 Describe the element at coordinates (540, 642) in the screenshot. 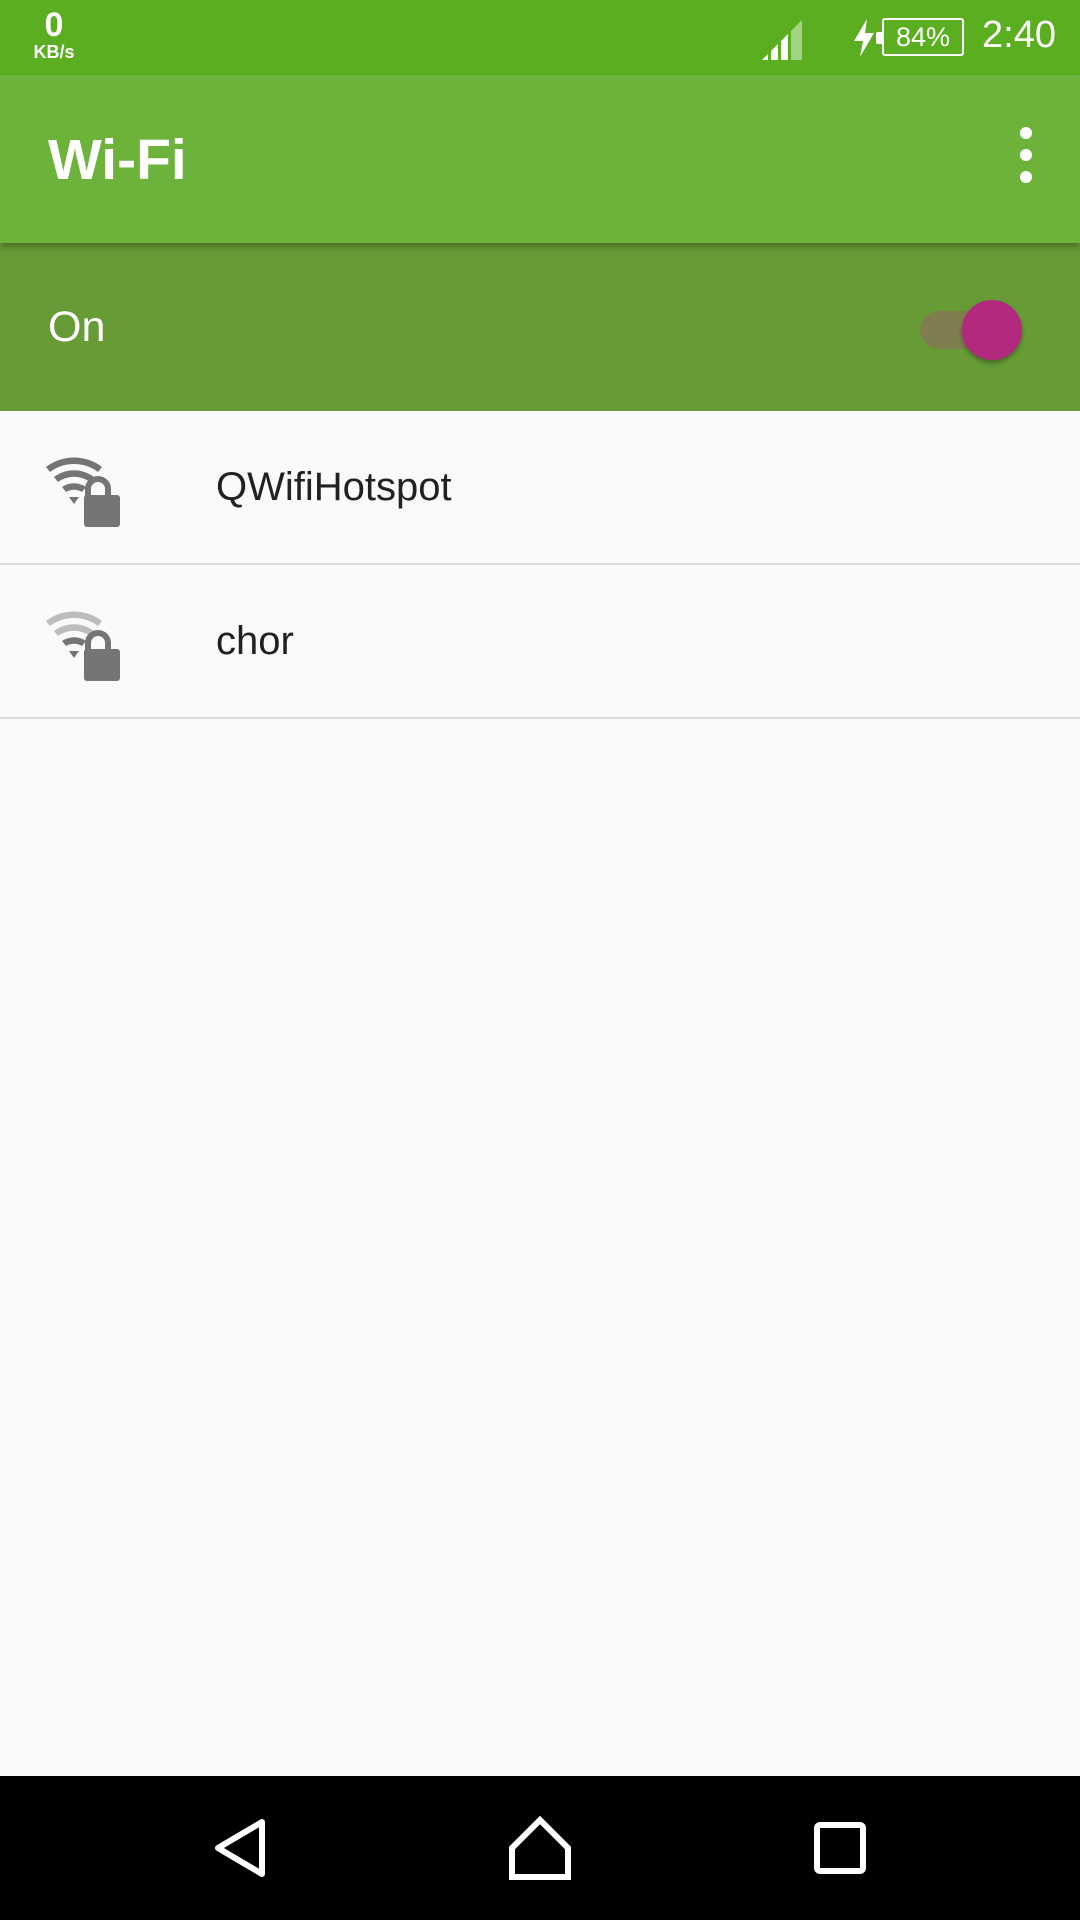

I see `network-item: chor` at that location.